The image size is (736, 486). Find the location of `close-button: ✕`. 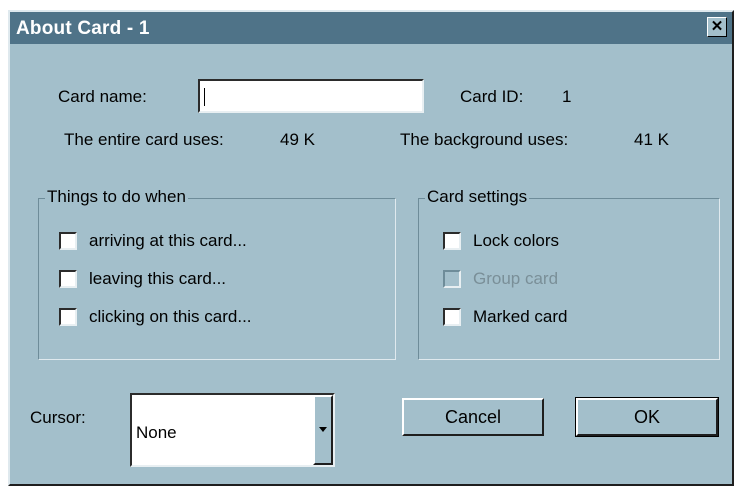

close-button: ✕ is located at coordinates (717, 27).